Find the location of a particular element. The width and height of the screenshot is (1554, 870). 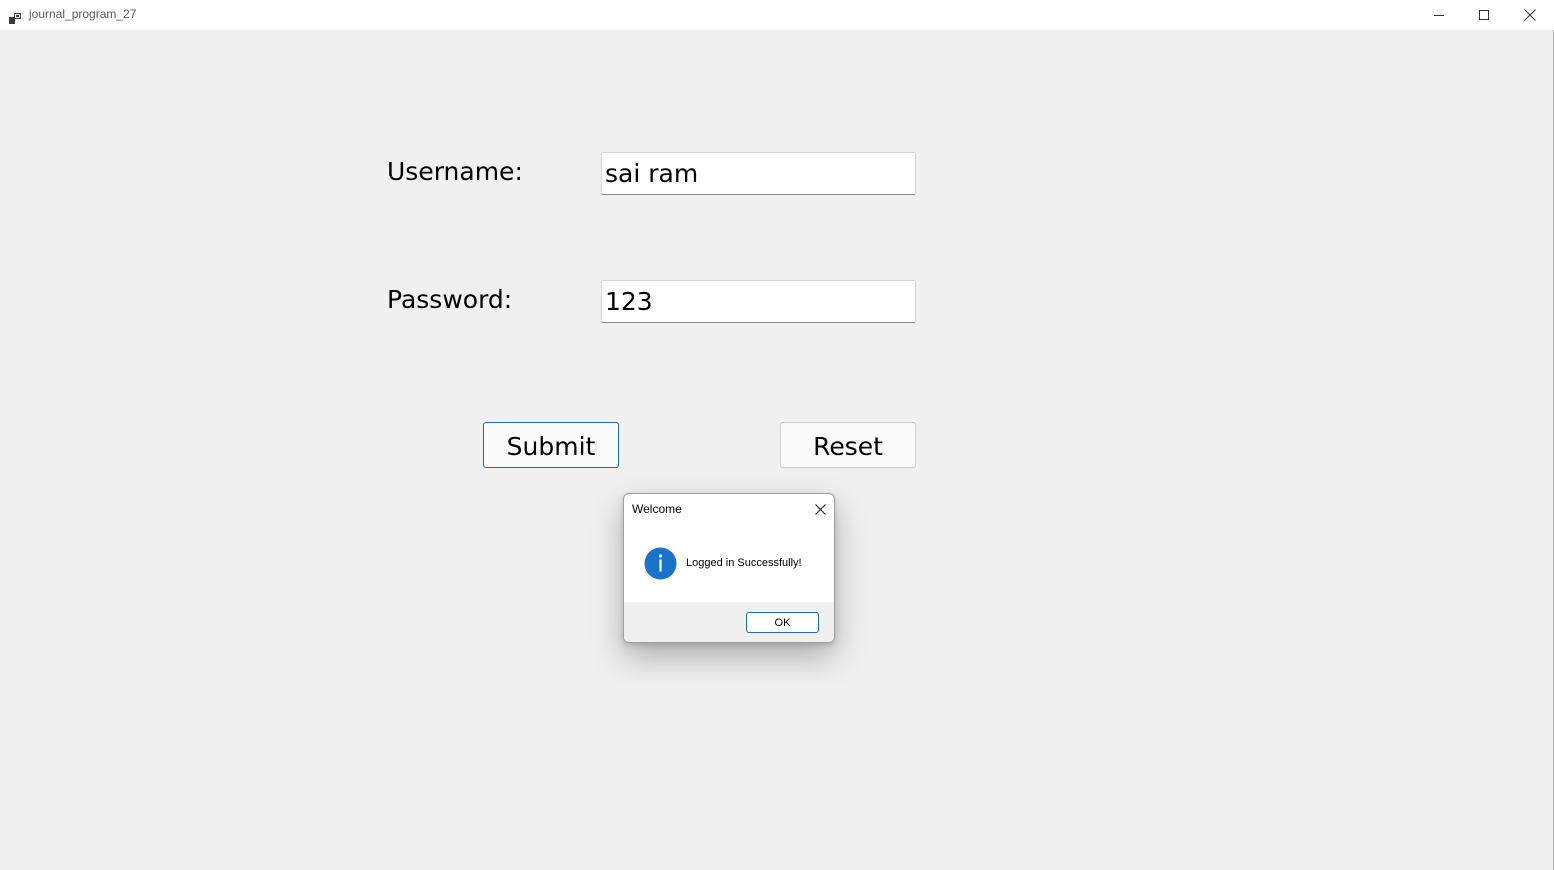

dialog-message: Logged in Successfully! is located at coordinates (744, 563).